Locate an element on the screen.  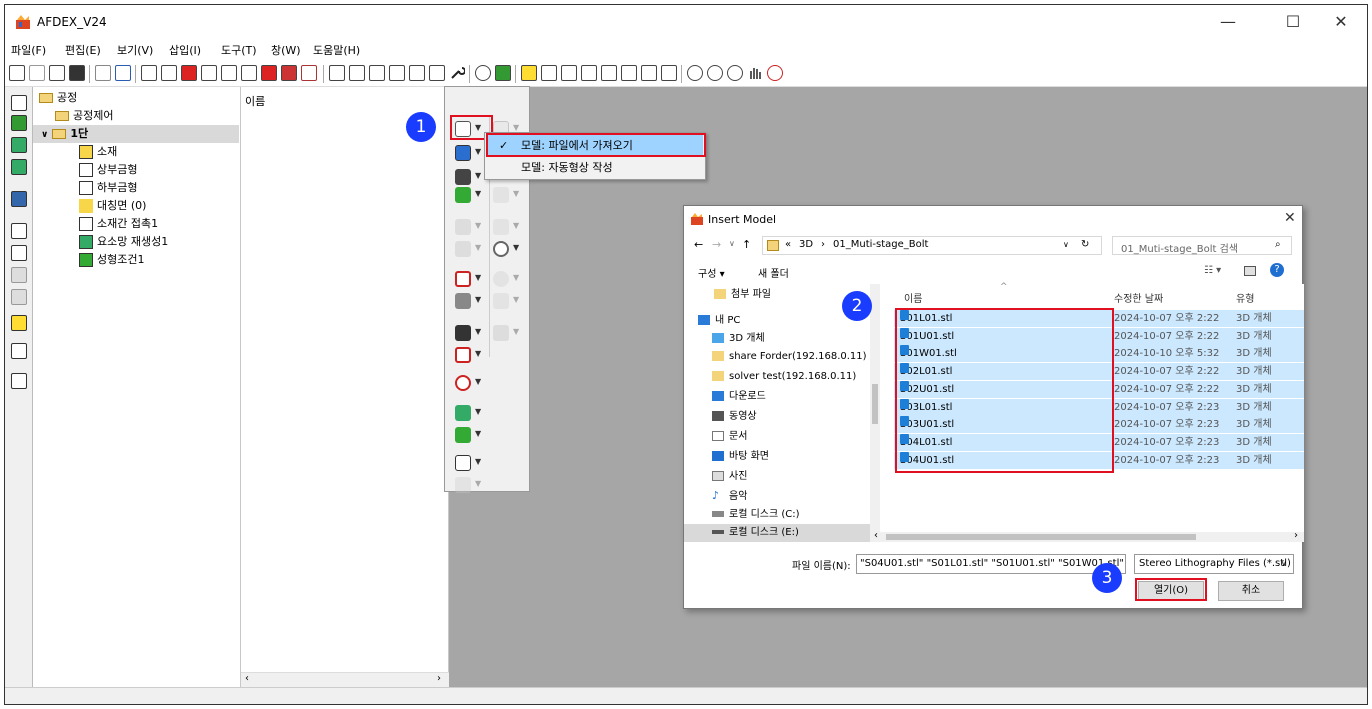
contact-button: ▼ is located at coordinates (468, 279).